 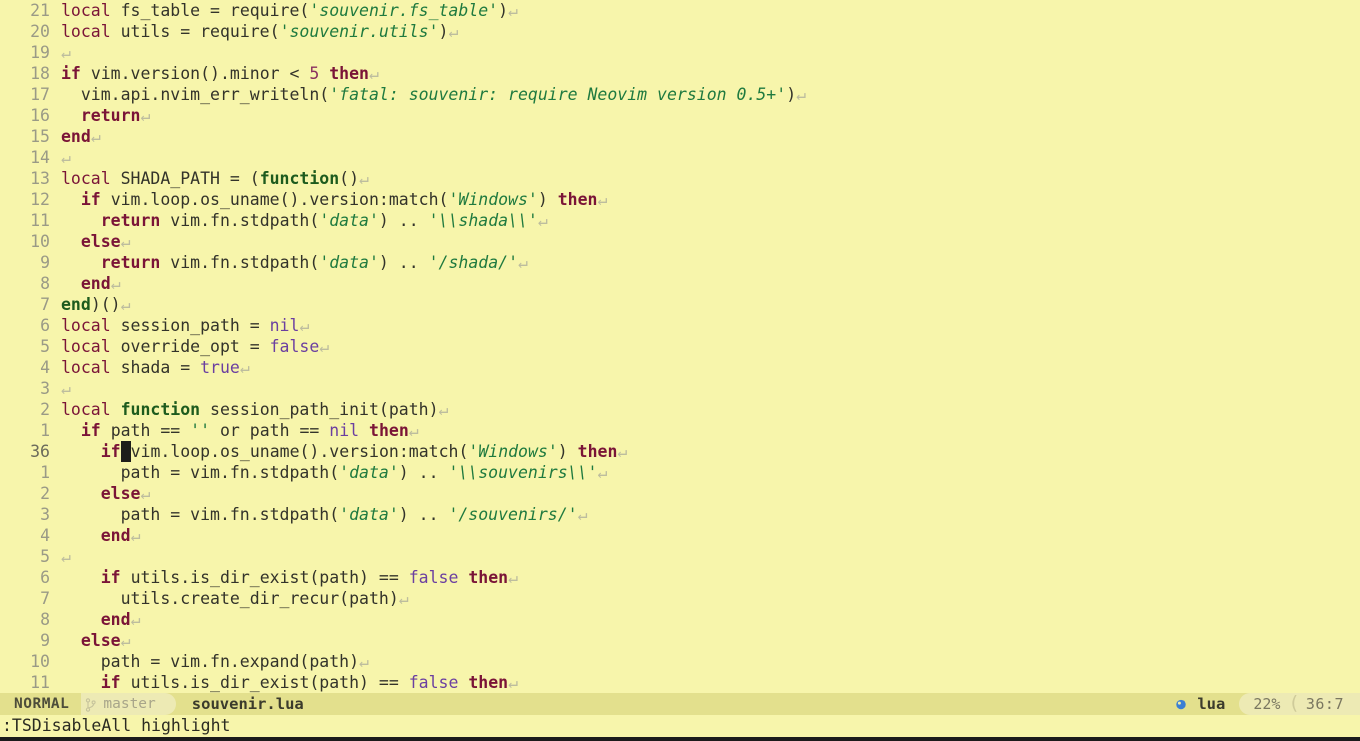 I want to click on lua-icon, so click(x=1181, y=704).